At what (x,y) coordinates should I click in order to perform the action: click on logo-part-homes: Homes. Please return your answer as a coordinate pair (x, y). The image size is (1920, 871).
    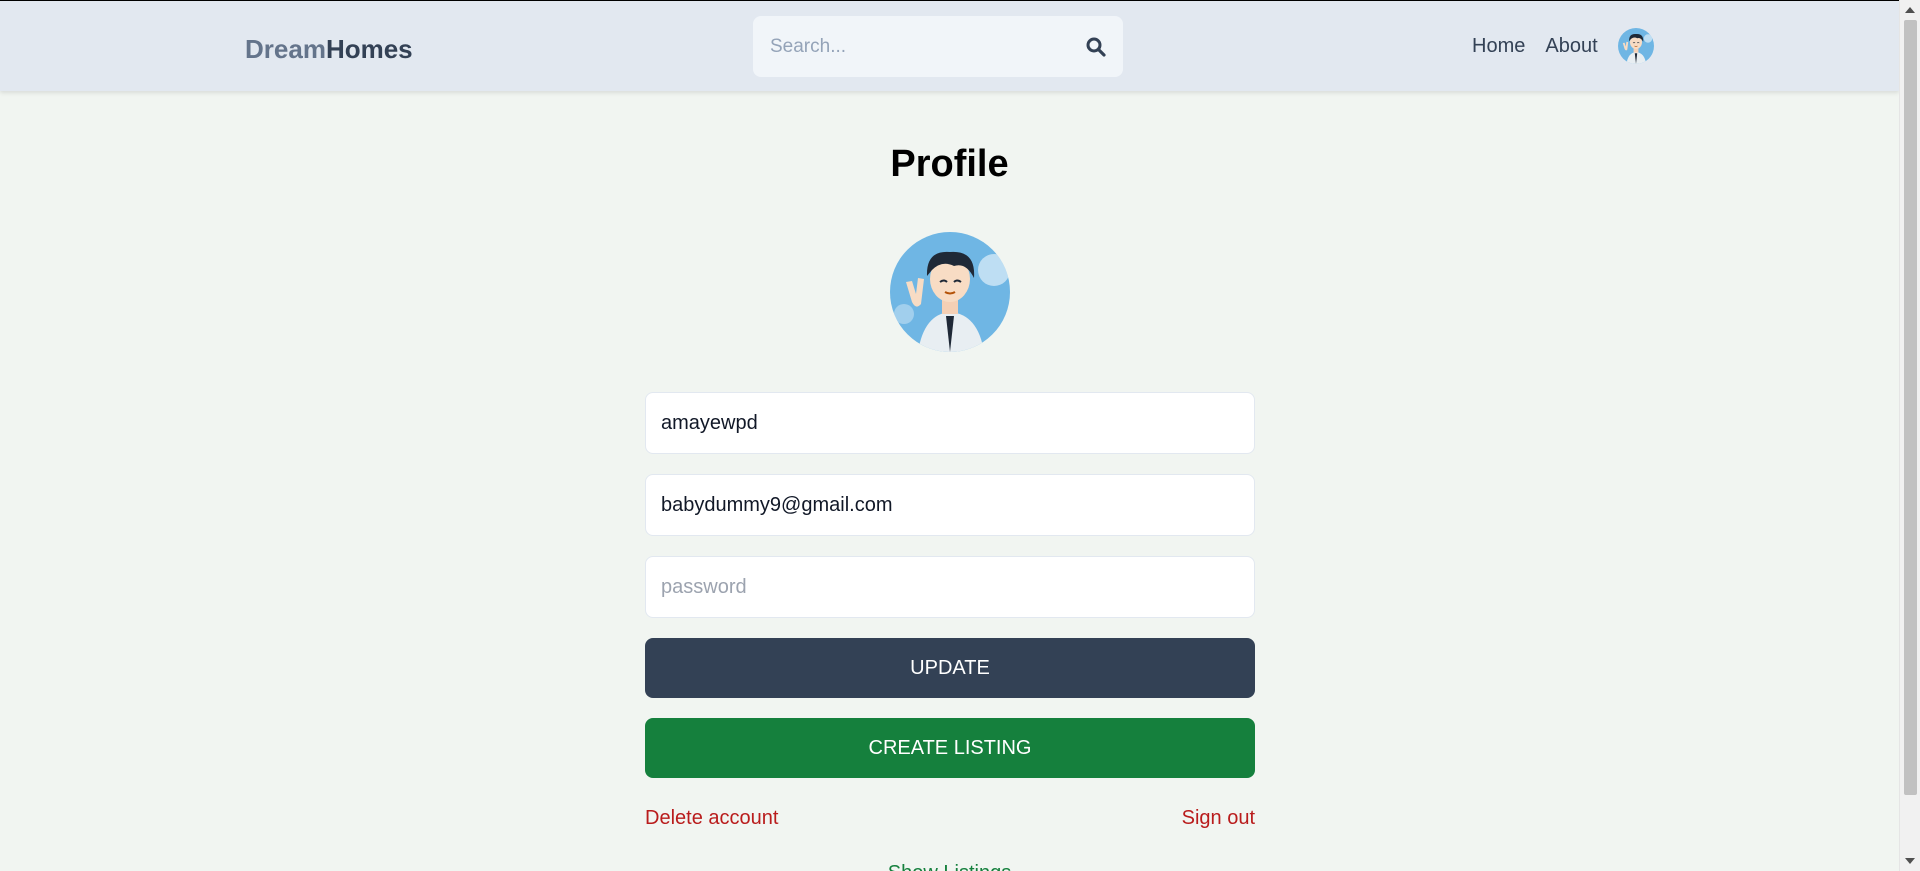
    Looking at the image, I should click on (369, 49).